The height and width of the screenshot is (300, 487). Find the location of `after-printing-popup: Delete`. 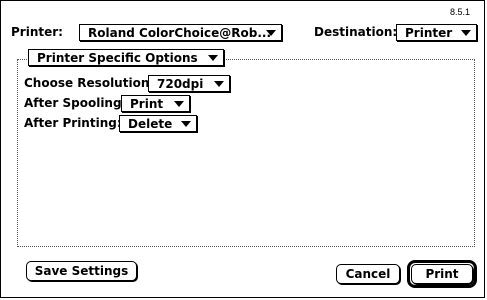

after-printing-popup: Delete is located at coordinates (158, 123).